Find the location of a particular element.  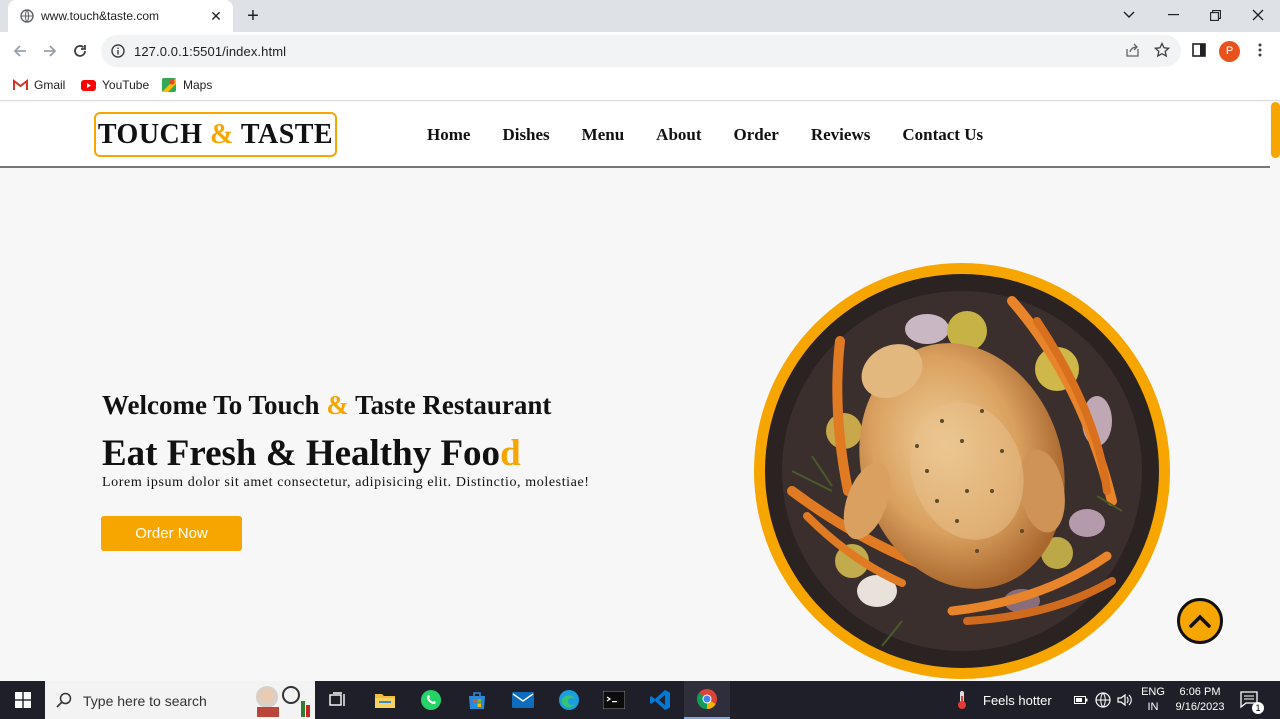

bookmark-youtube: YouTube is located at coordinates (114, 85).